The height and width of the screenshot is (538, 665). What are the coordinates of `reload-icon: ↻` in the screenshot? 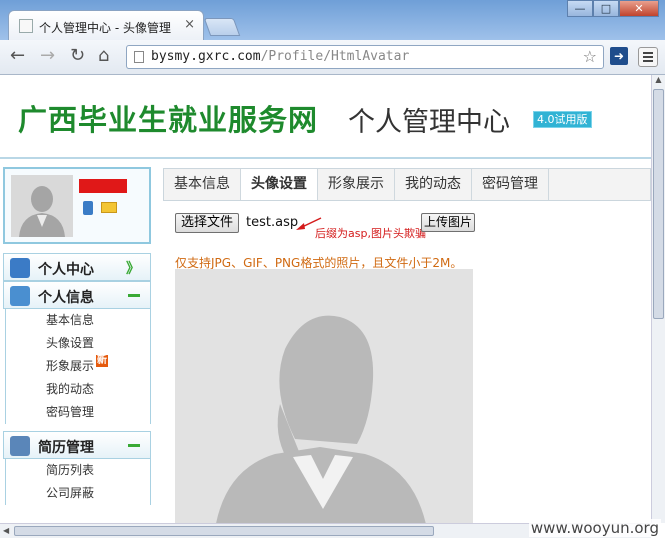 It's located at (77, 56).